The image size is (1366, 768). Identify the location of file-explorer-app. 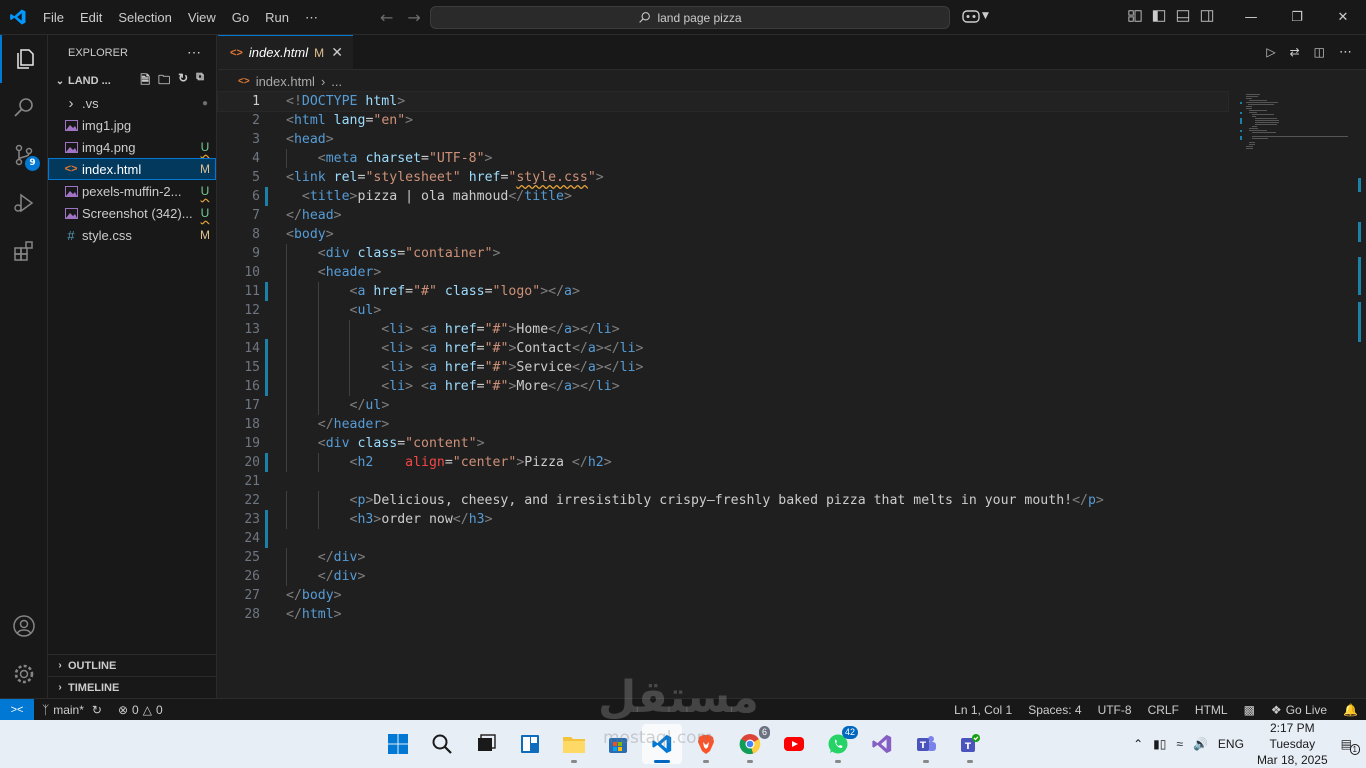
(574, 744).